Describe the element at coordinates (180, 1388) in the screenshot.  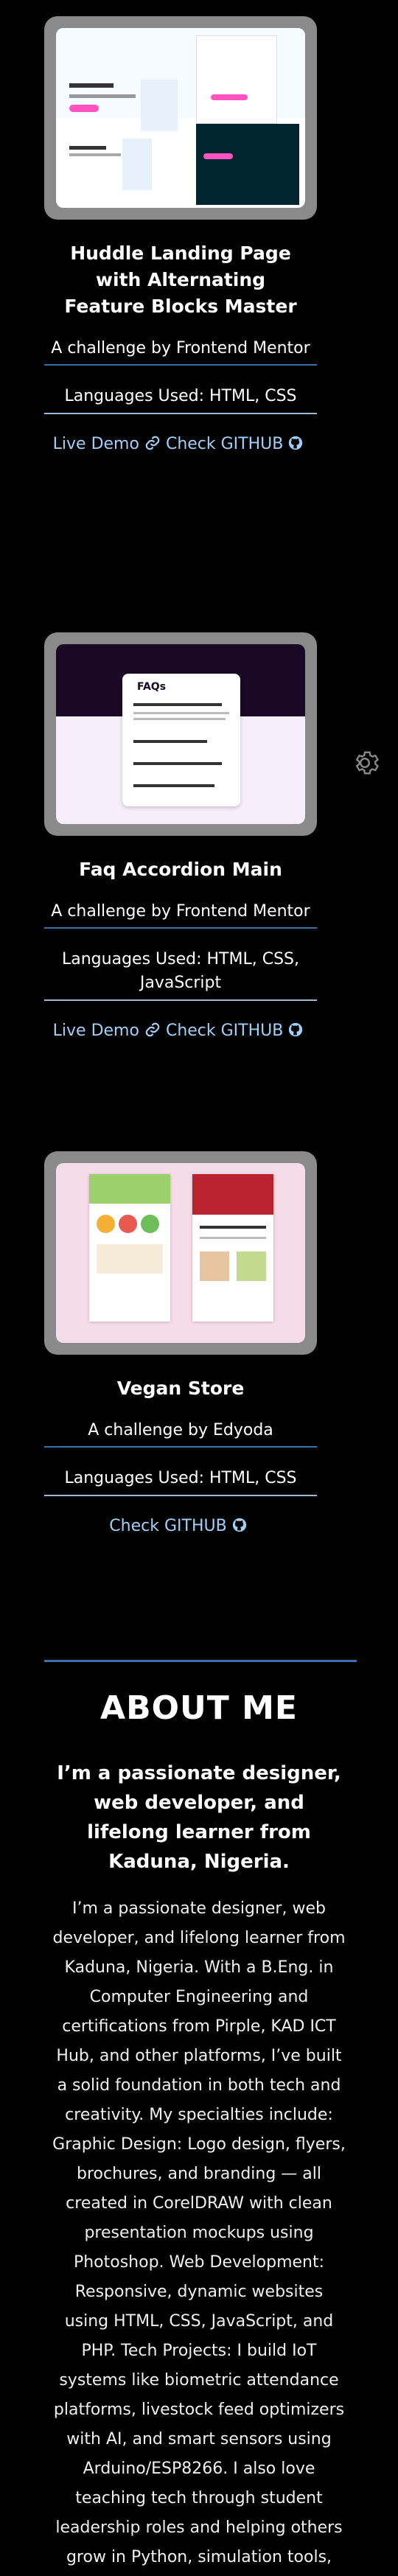
I see `project-title: Vegan Store` at that location.